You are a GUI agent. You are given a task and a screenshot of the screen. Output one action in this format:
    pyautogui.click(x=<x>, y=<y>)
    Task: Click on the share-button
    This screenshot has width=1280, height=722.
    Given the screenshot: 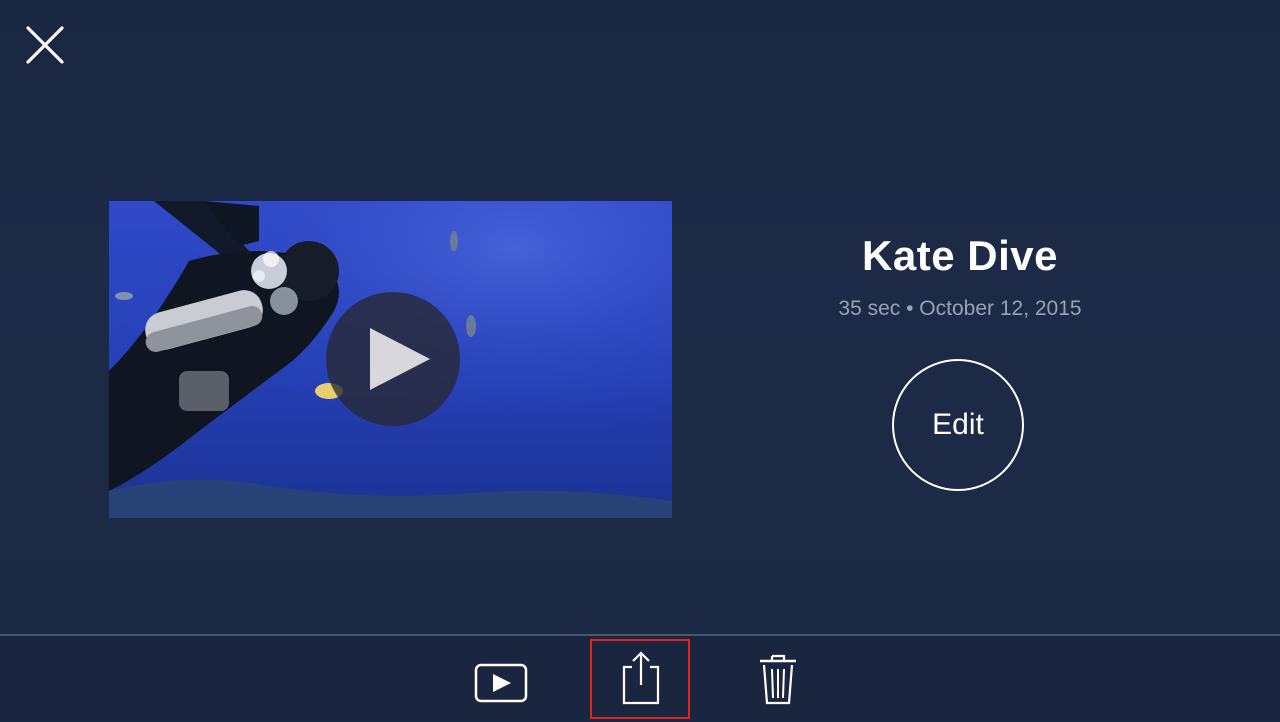 What is the action you would take?
    pyautogui.click(x=640, y=679)
    